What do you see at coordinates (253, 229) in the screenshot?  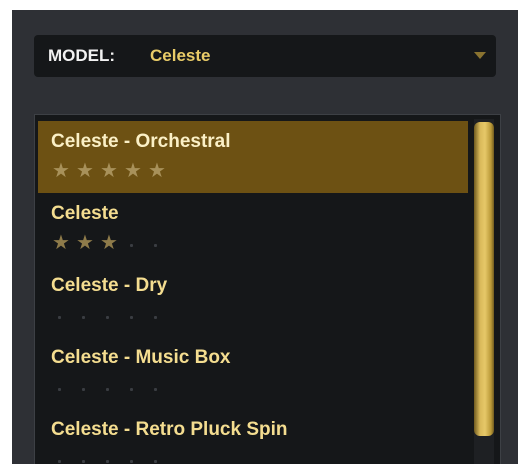 I see `preset-item: Celeste ★ ★ ★` at bounding box center [253, 229].